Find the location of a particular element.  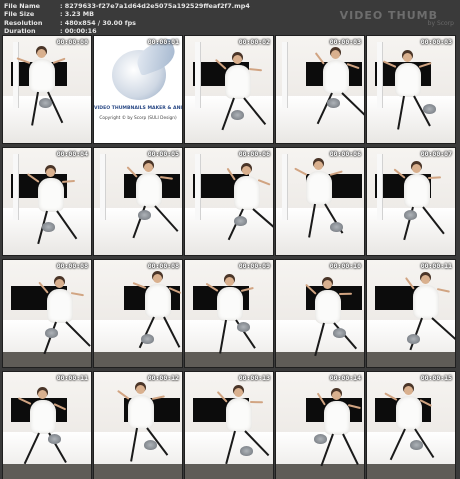

timestamp: 00:00:13 is located at coordinates (254, 378).